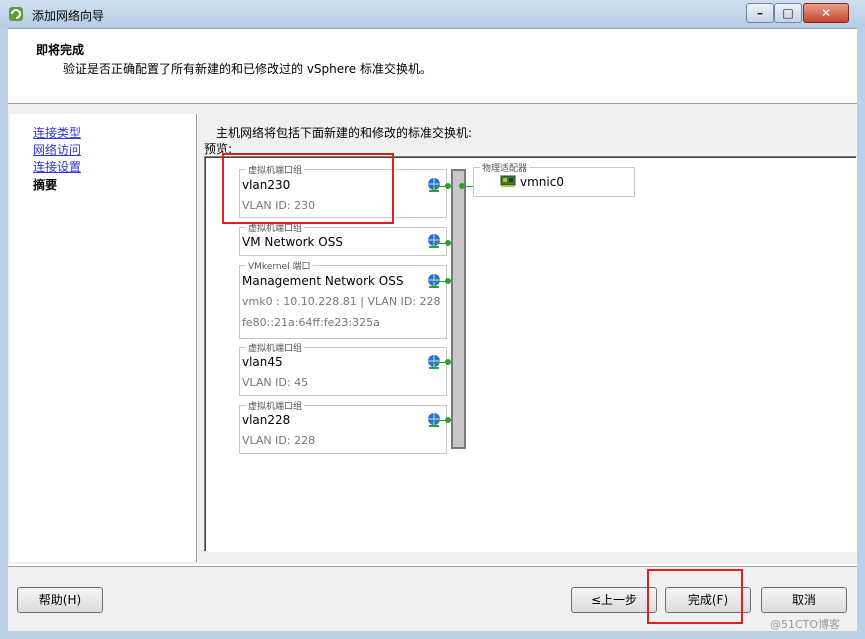  Describe the element at coordinates (262, 362) in the screenshot. I see `port-group-name: vlan45` at that location.